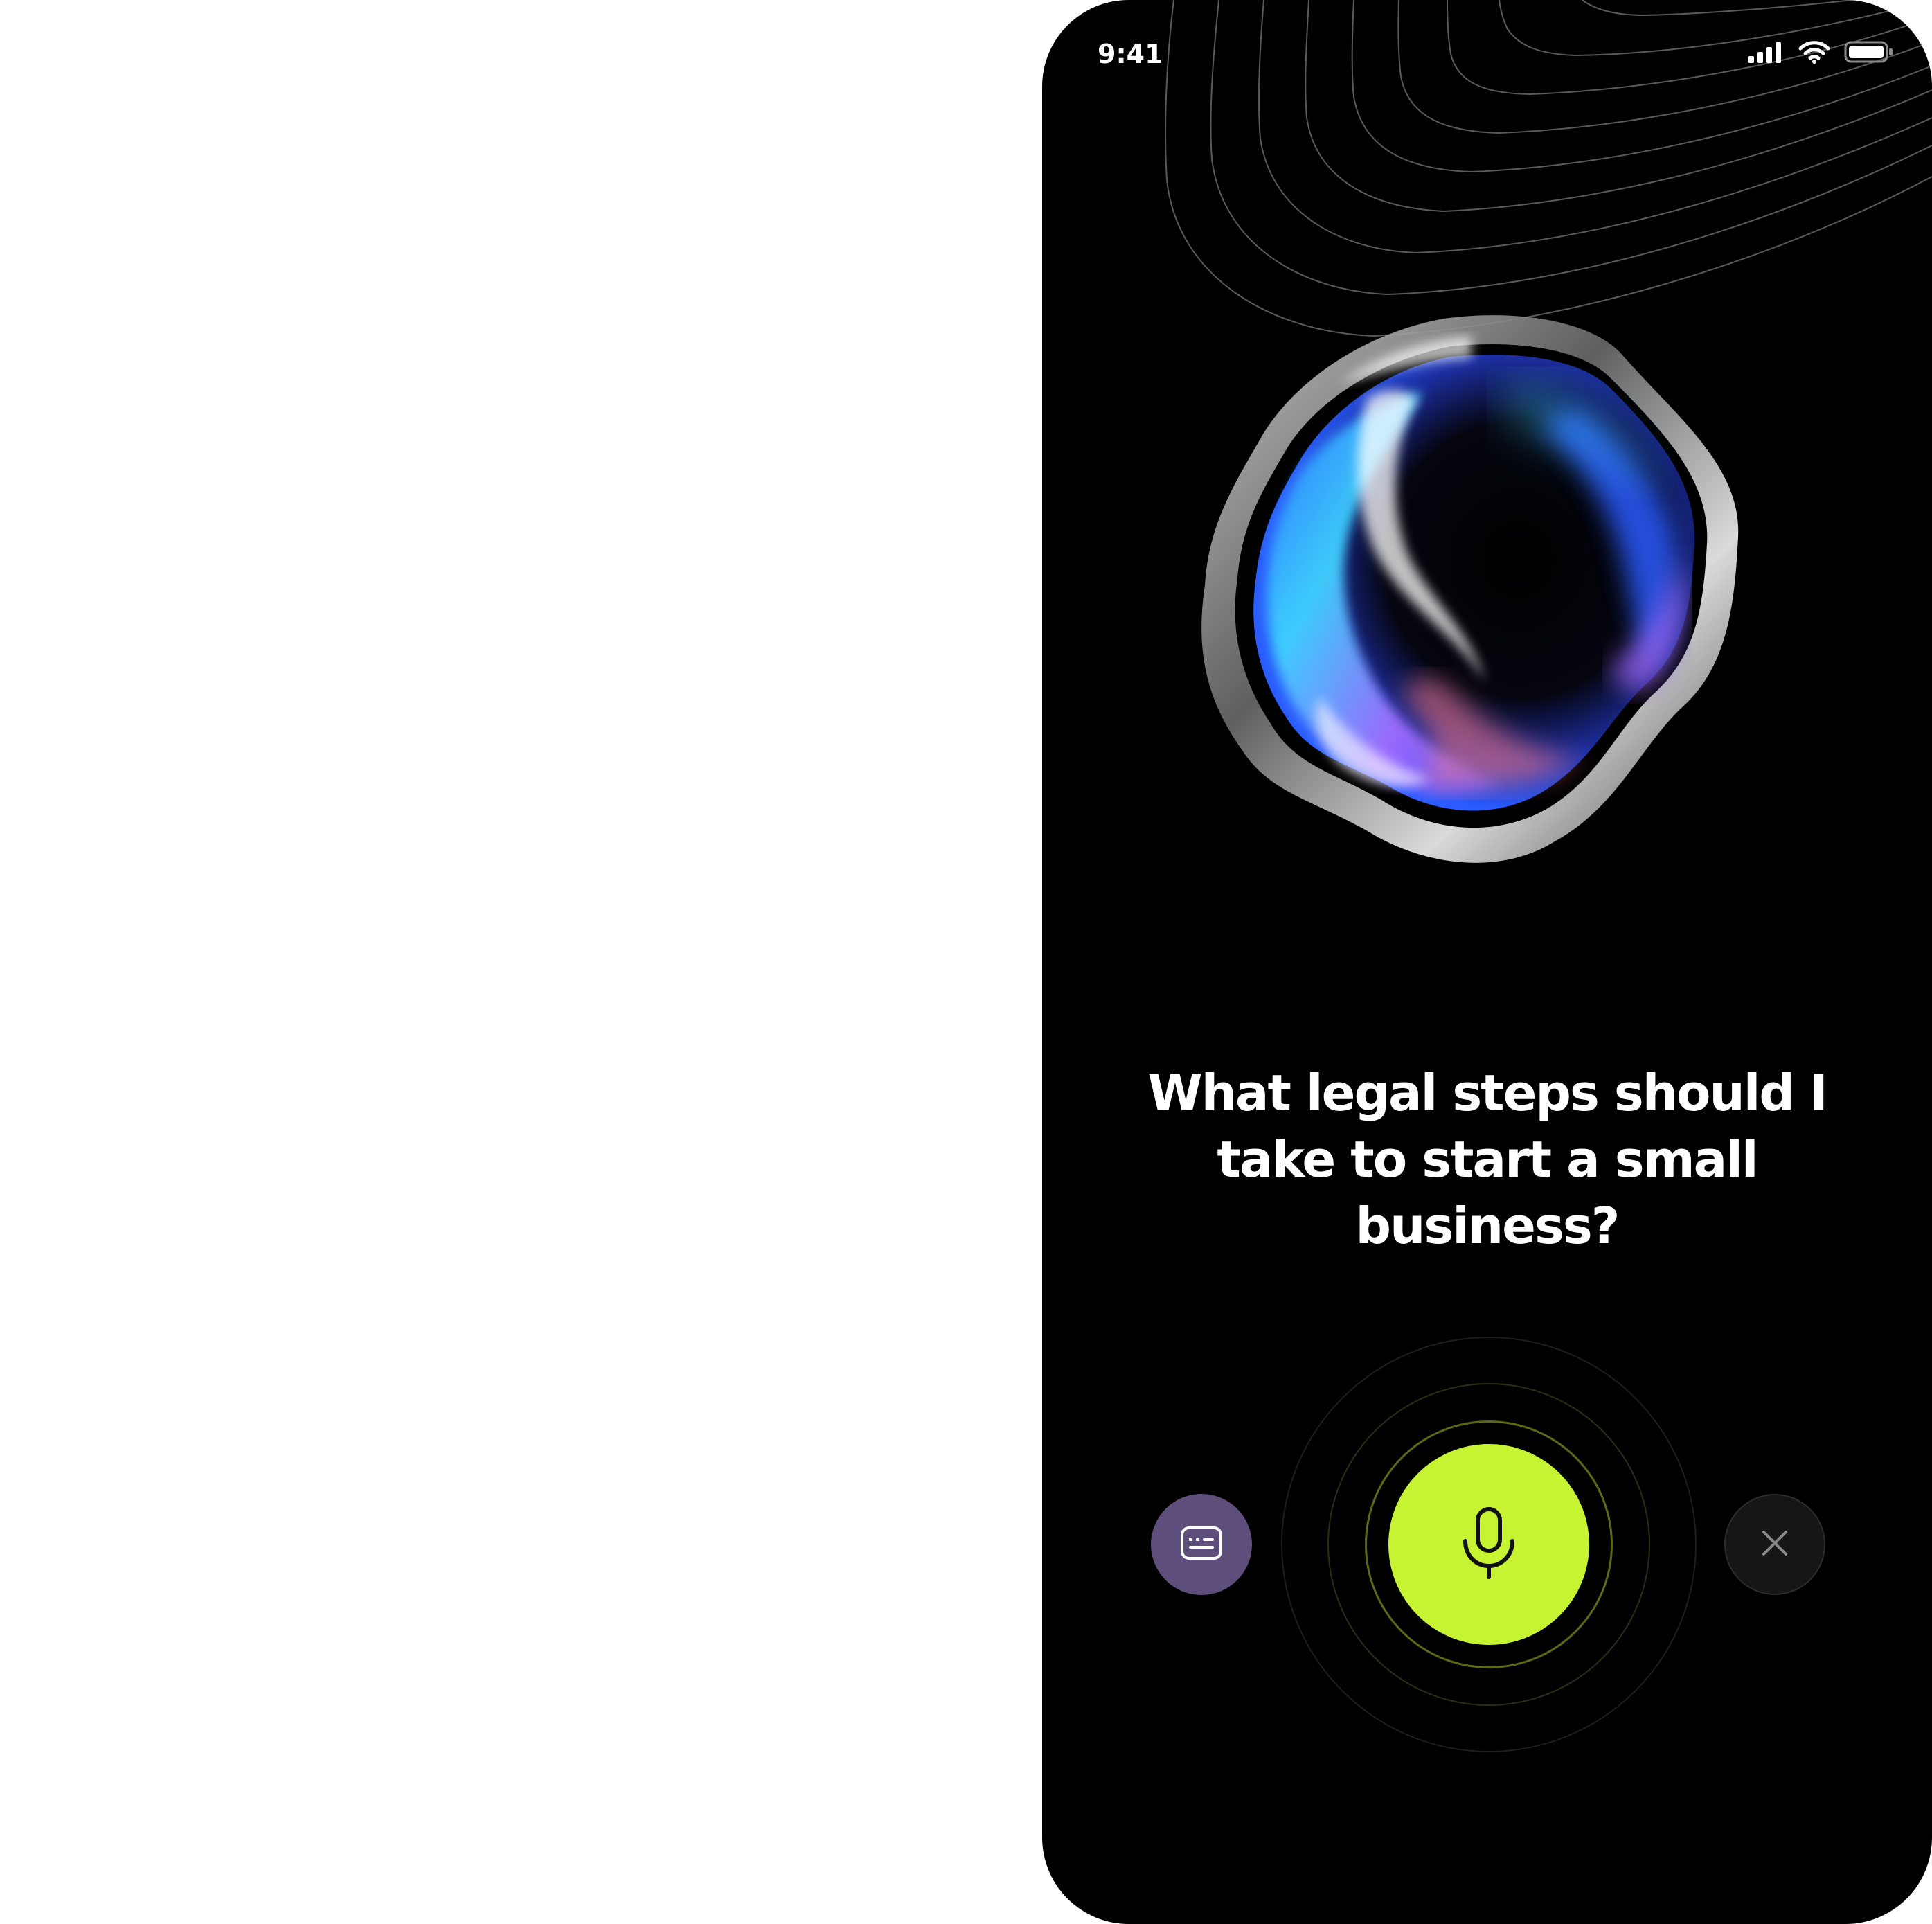 This screenshot has height=1924, width=1932. I want to click on ai-orb-visual, so click(1478, 599).